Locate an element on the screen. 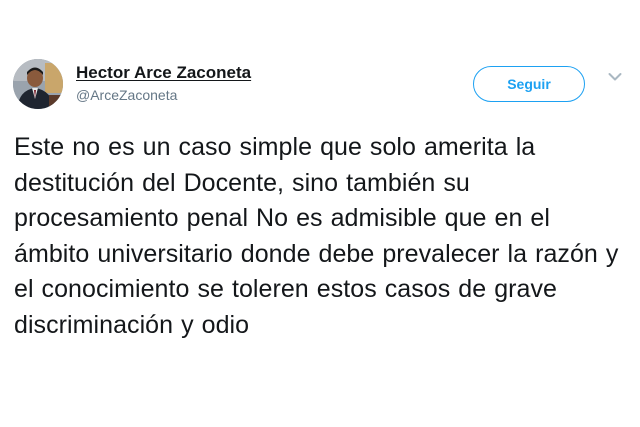 This screenshot has width=640, height=427. author-block: Hector Arce Zaconeta @ArceZaconeta is located at coordinates (163, 83).